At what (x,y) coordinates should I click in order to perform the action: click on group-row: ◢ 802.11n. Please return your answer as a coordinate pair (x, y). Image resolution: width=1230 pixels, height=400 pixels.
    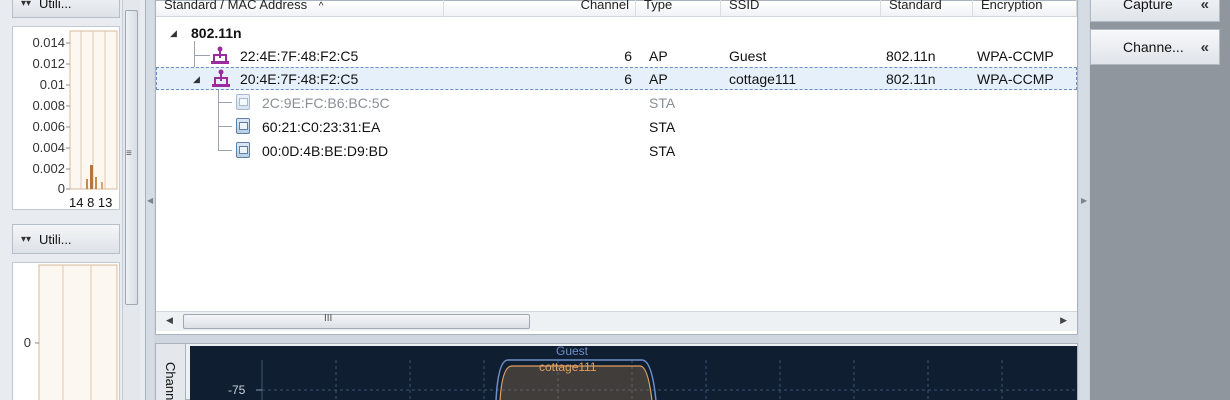
    Looking at the image, I should click on (616, 32).